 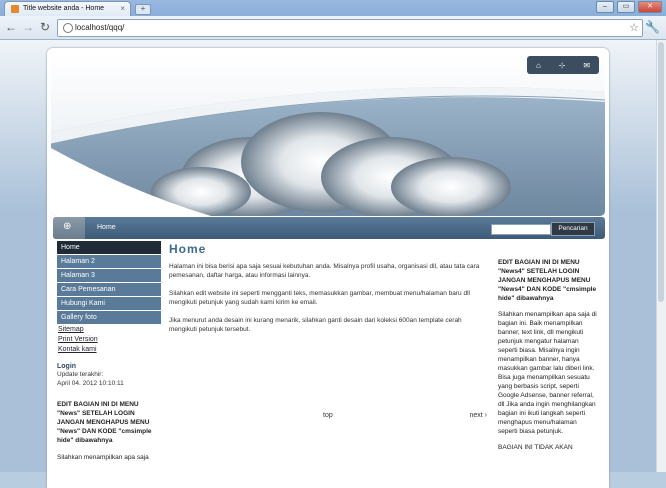 I want to click on address-bar: localhost/qqq/ ☆, so click(x=350, y=28).